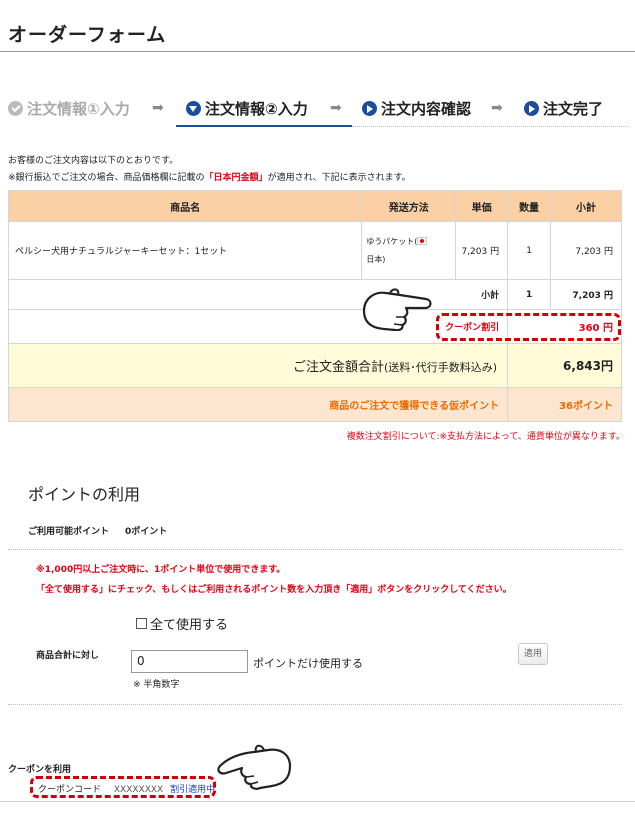 The width and height of the screenshot is (635, 813). Describe the element at coordinates (258, 326) in the screenshot. I see `coupon-discount-label: クーポン割引` at that location.